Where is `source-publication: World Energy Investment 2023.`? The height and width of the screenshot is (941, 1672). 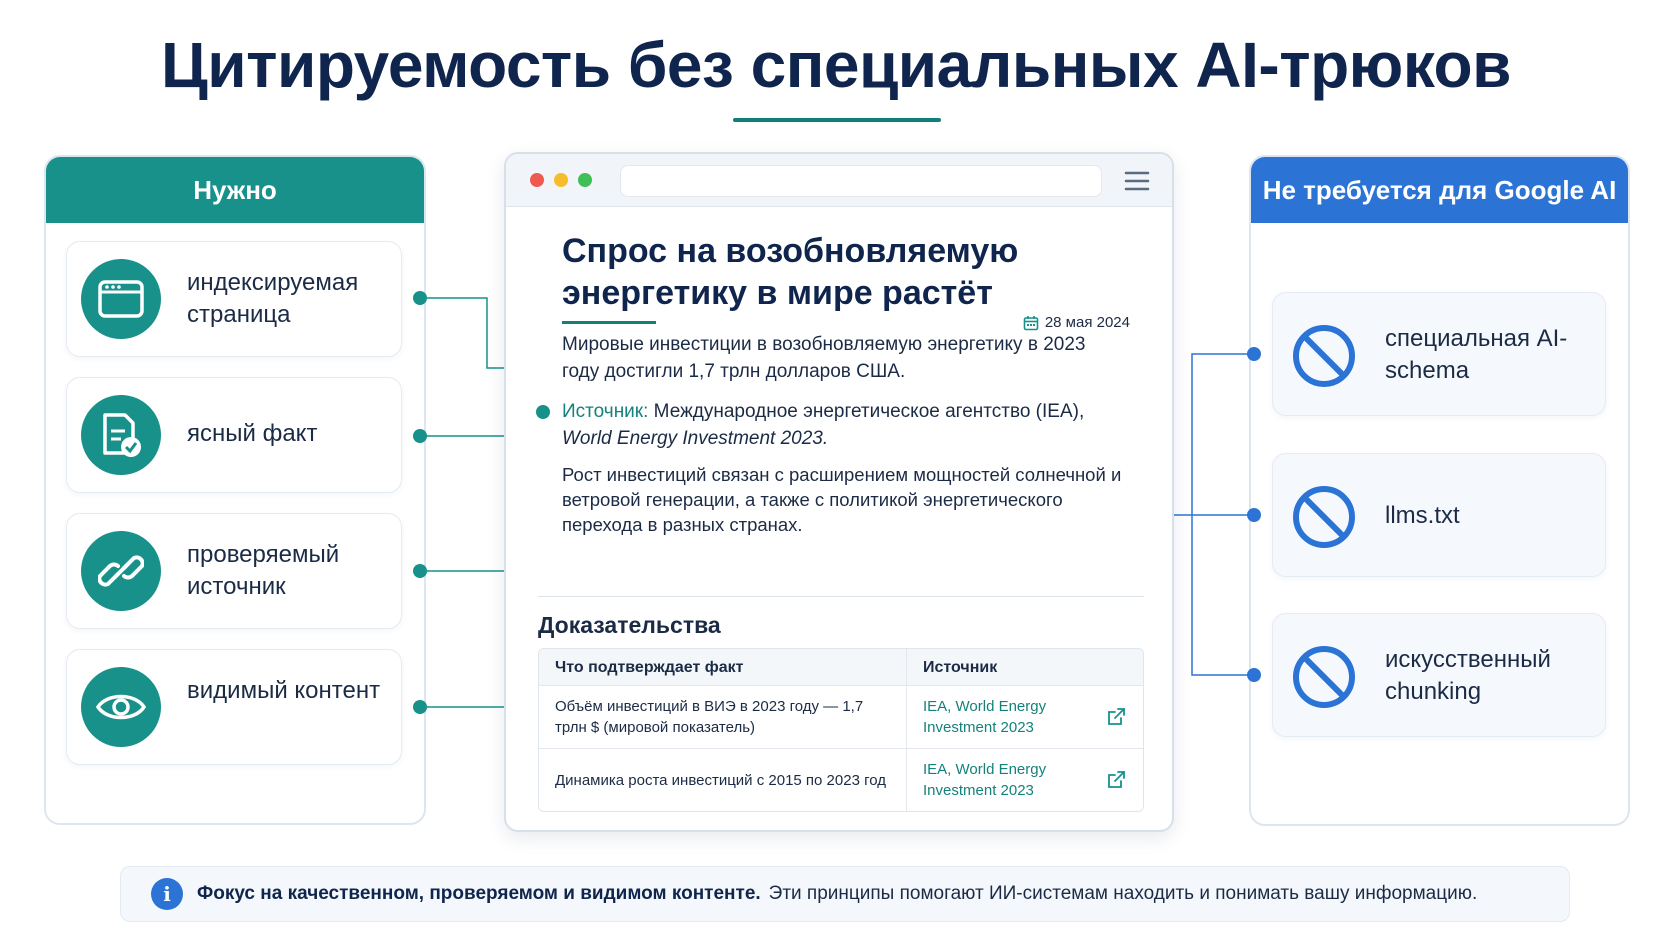
source-publication: World Energy Investment 2023. is located at coordinates (695, 438).